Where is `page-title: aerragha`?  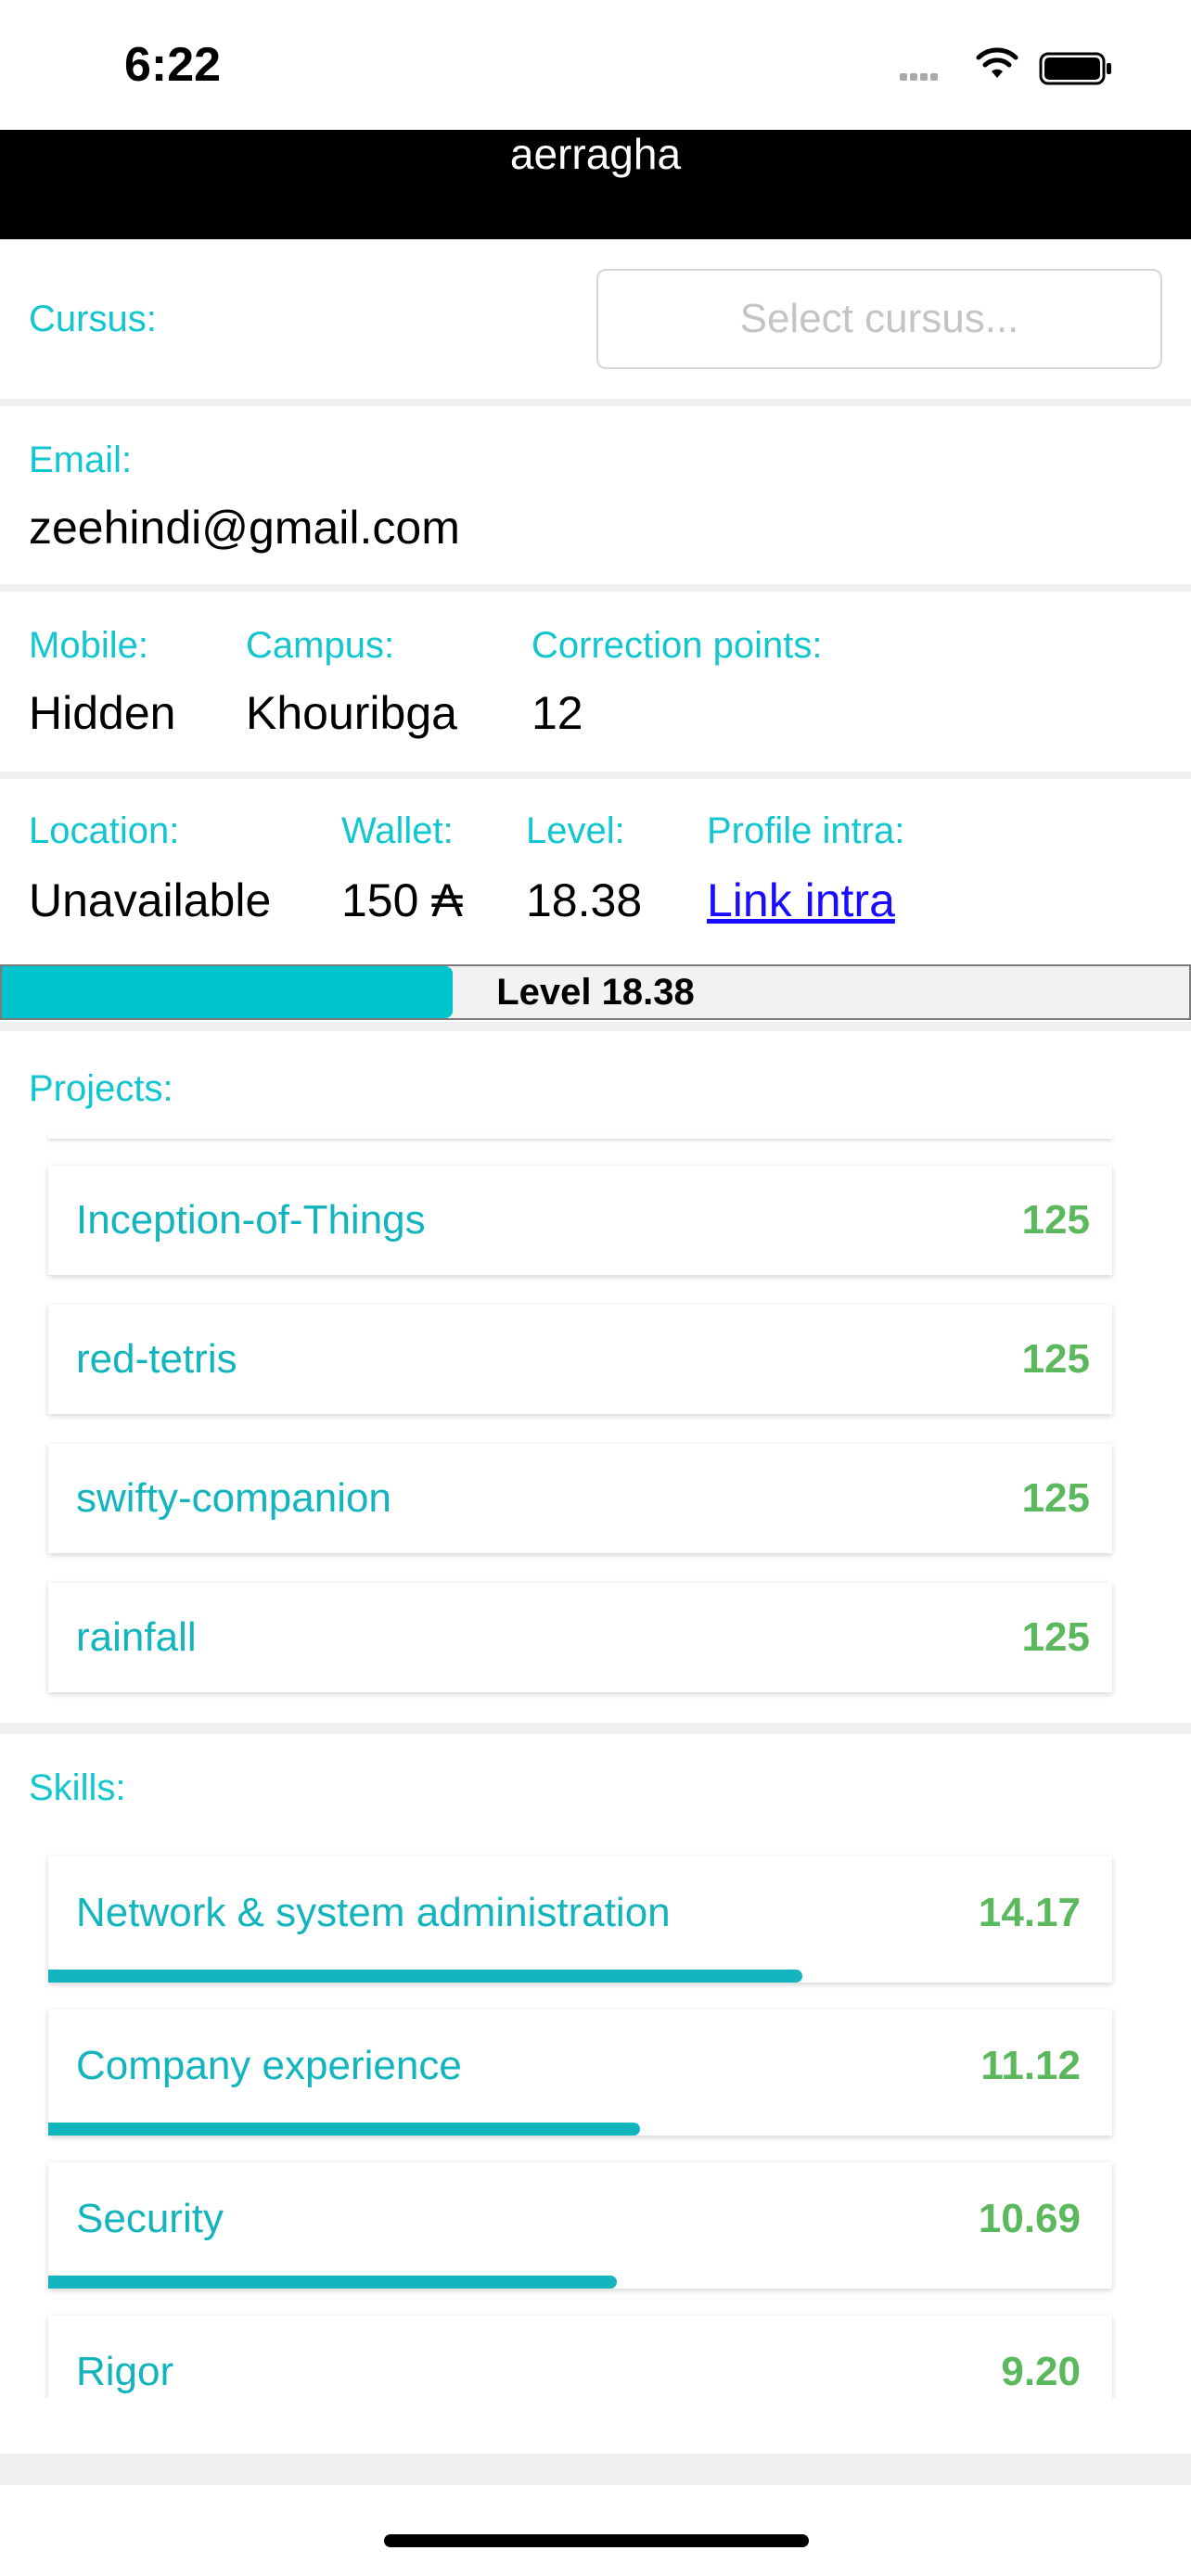 page-title: aerragha is located at coordinates (595, 154).